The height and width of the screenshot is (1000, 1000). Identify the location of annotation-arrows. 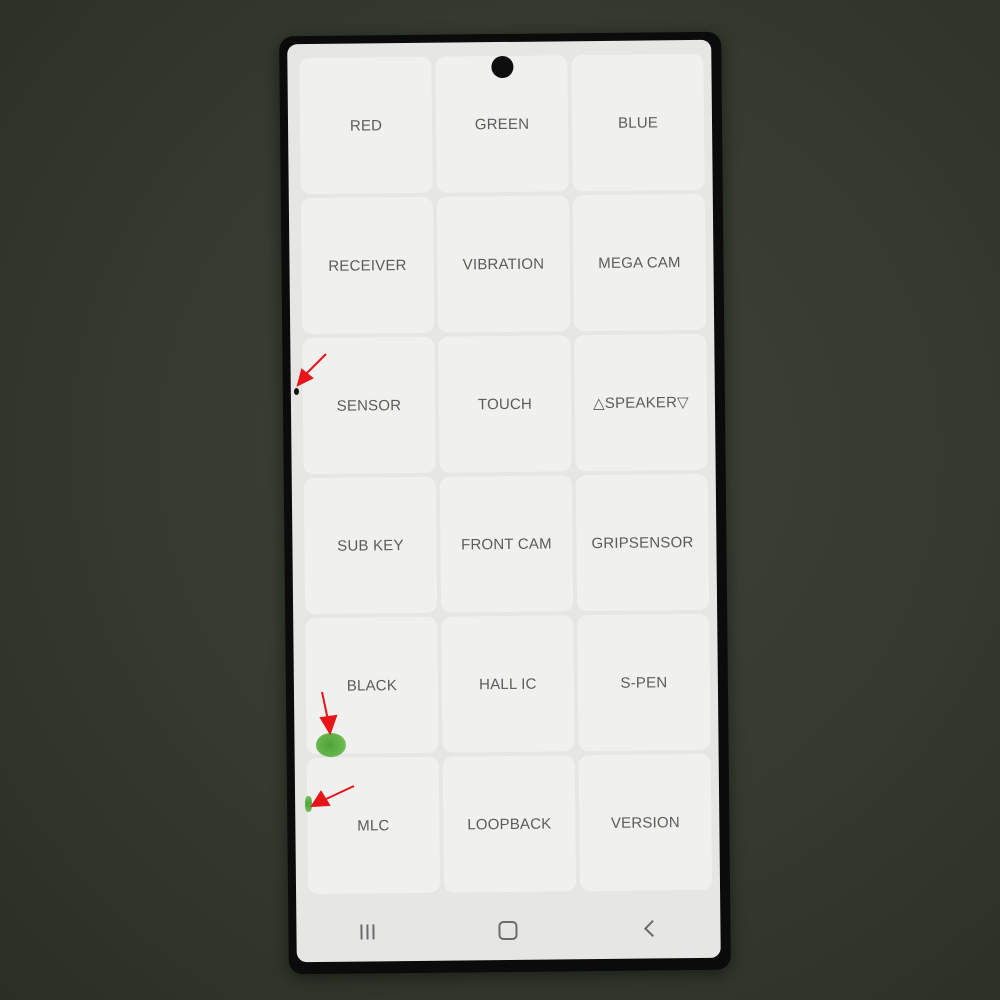
(325, 580).